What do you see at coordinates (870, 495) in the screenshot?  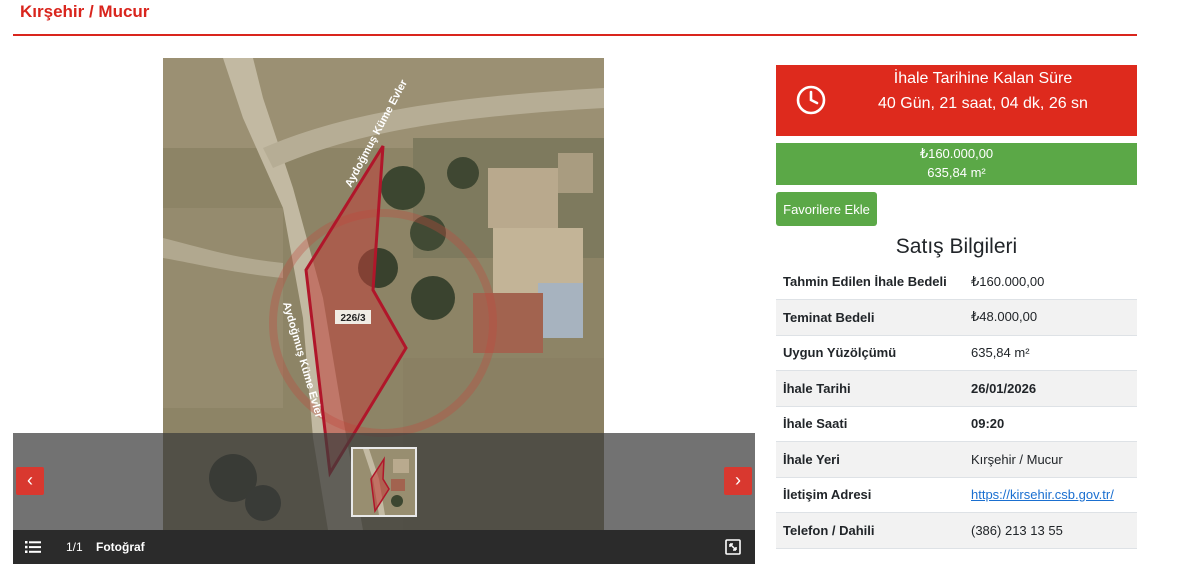 I see `row-label: İletişim Adresi` at bounding box center [870, 495].